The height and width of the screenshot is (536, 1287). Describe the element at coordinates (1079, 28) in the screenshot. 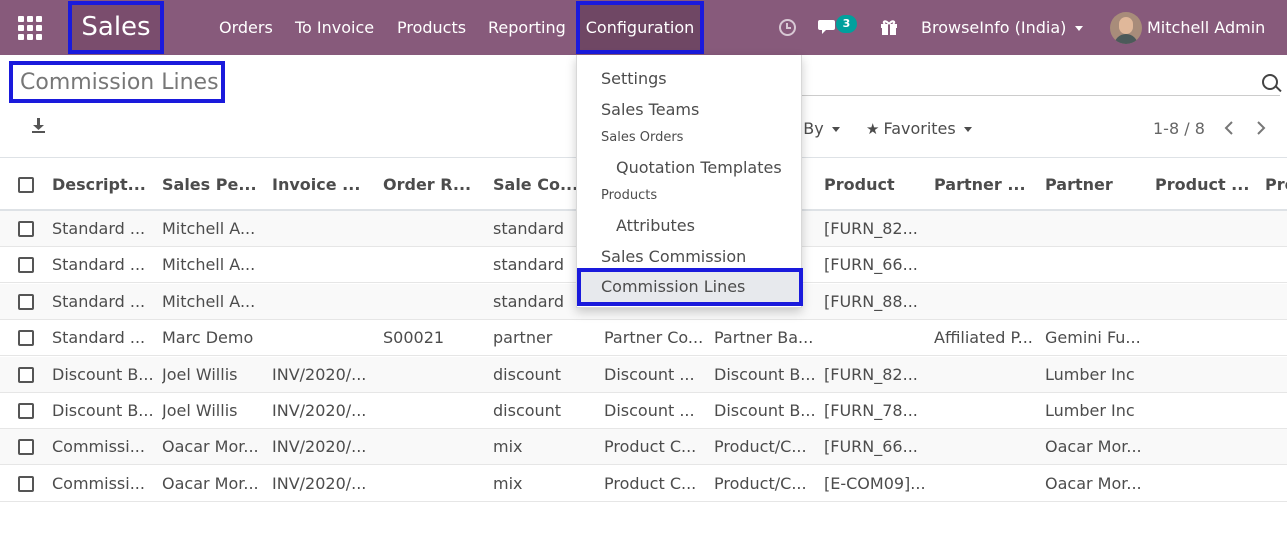

I see `chevron-down-icon` at that location.